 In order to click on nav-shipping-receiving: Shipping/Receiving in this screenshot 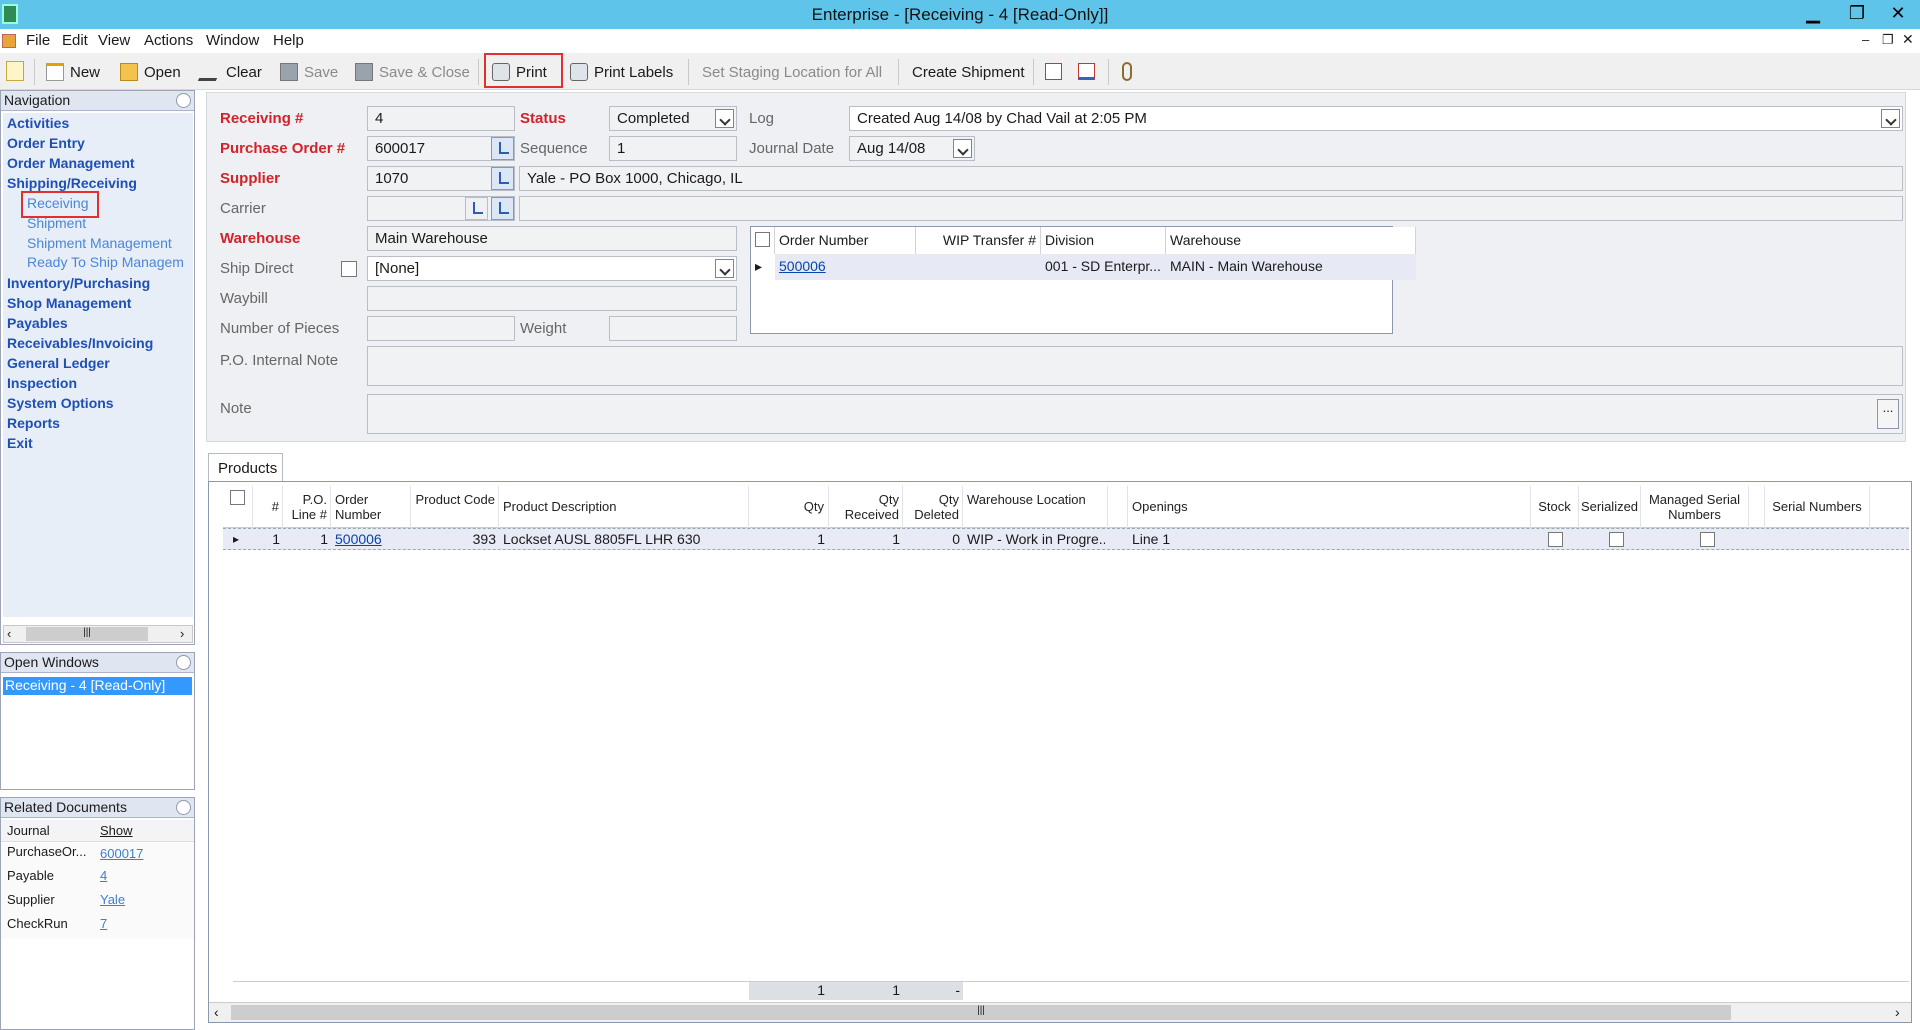, I will do `click(72, 183)`.